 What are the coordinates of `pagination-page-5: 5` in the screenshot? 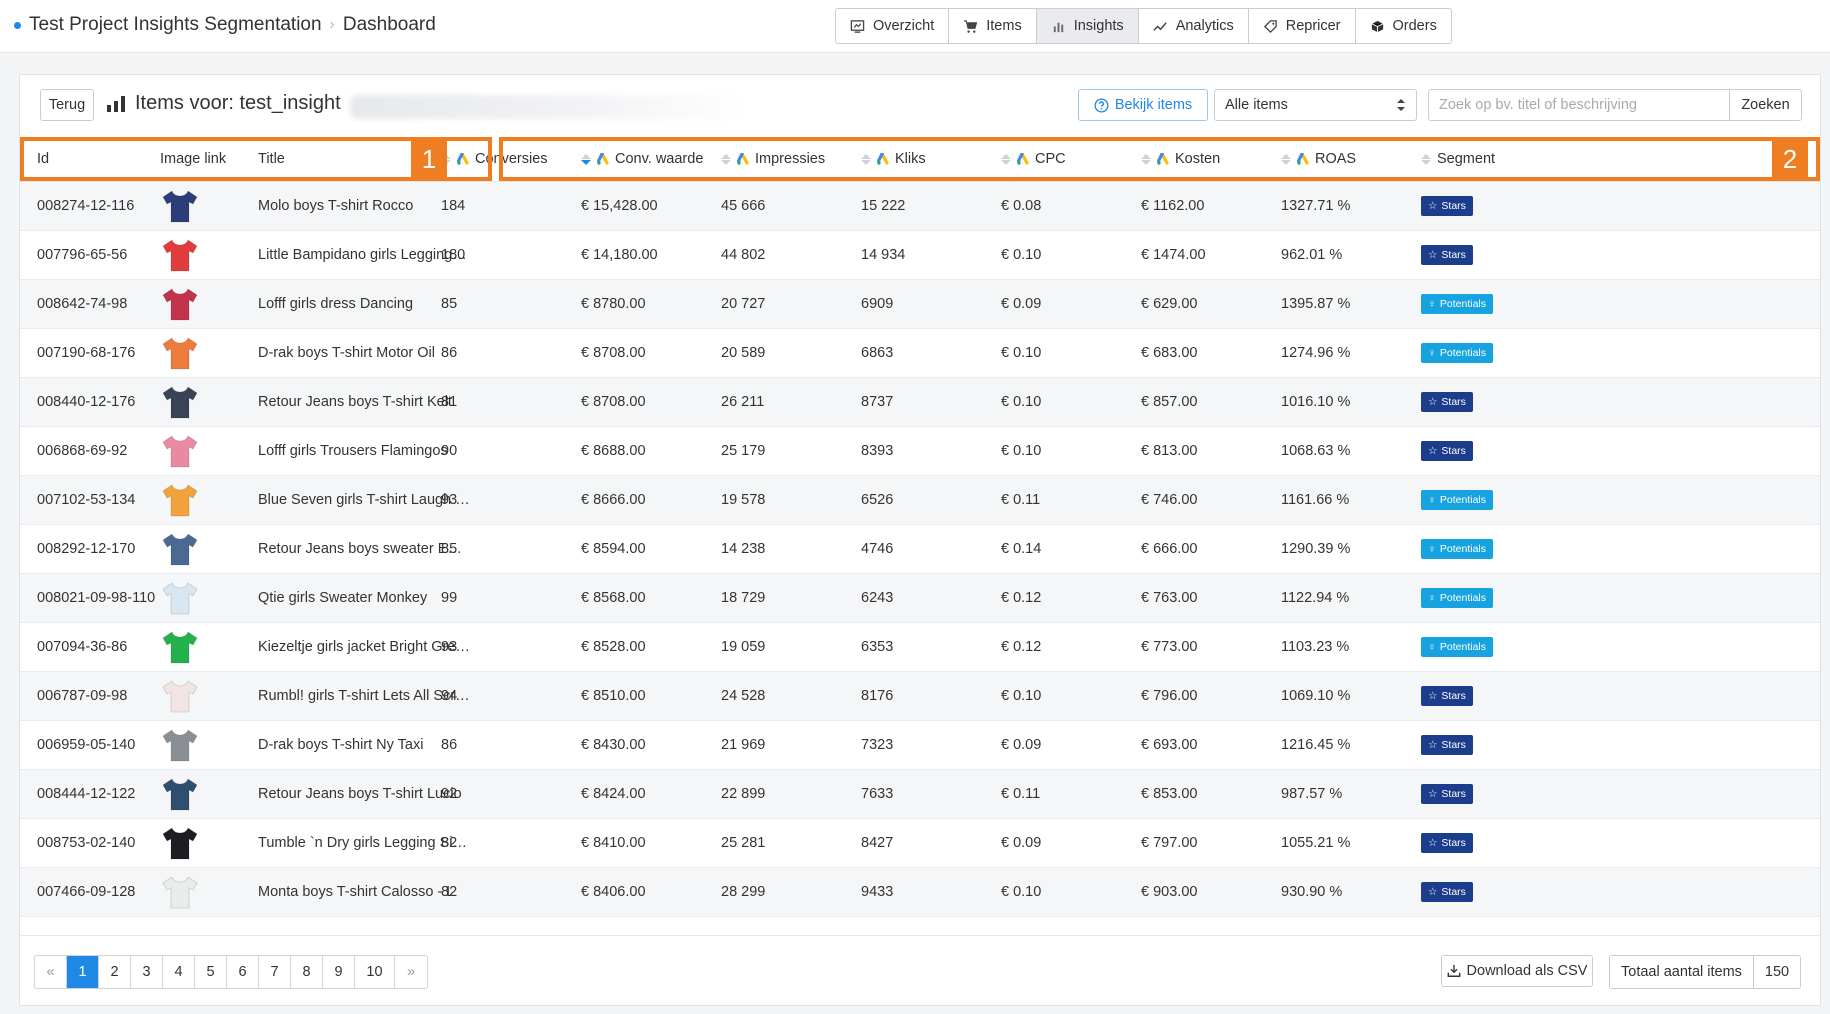 It's located at (211, 972).